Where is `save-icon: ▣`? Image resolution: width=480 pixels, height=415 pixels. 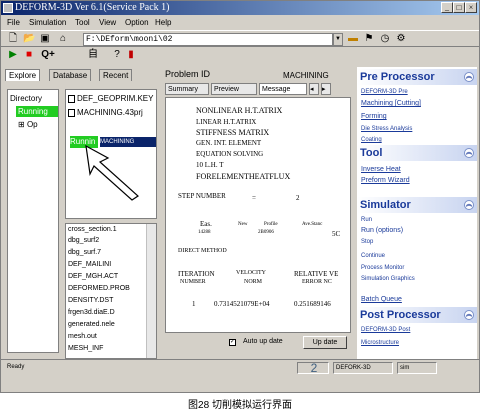 save-icon: ▣ is located at coordinates (45, 39).